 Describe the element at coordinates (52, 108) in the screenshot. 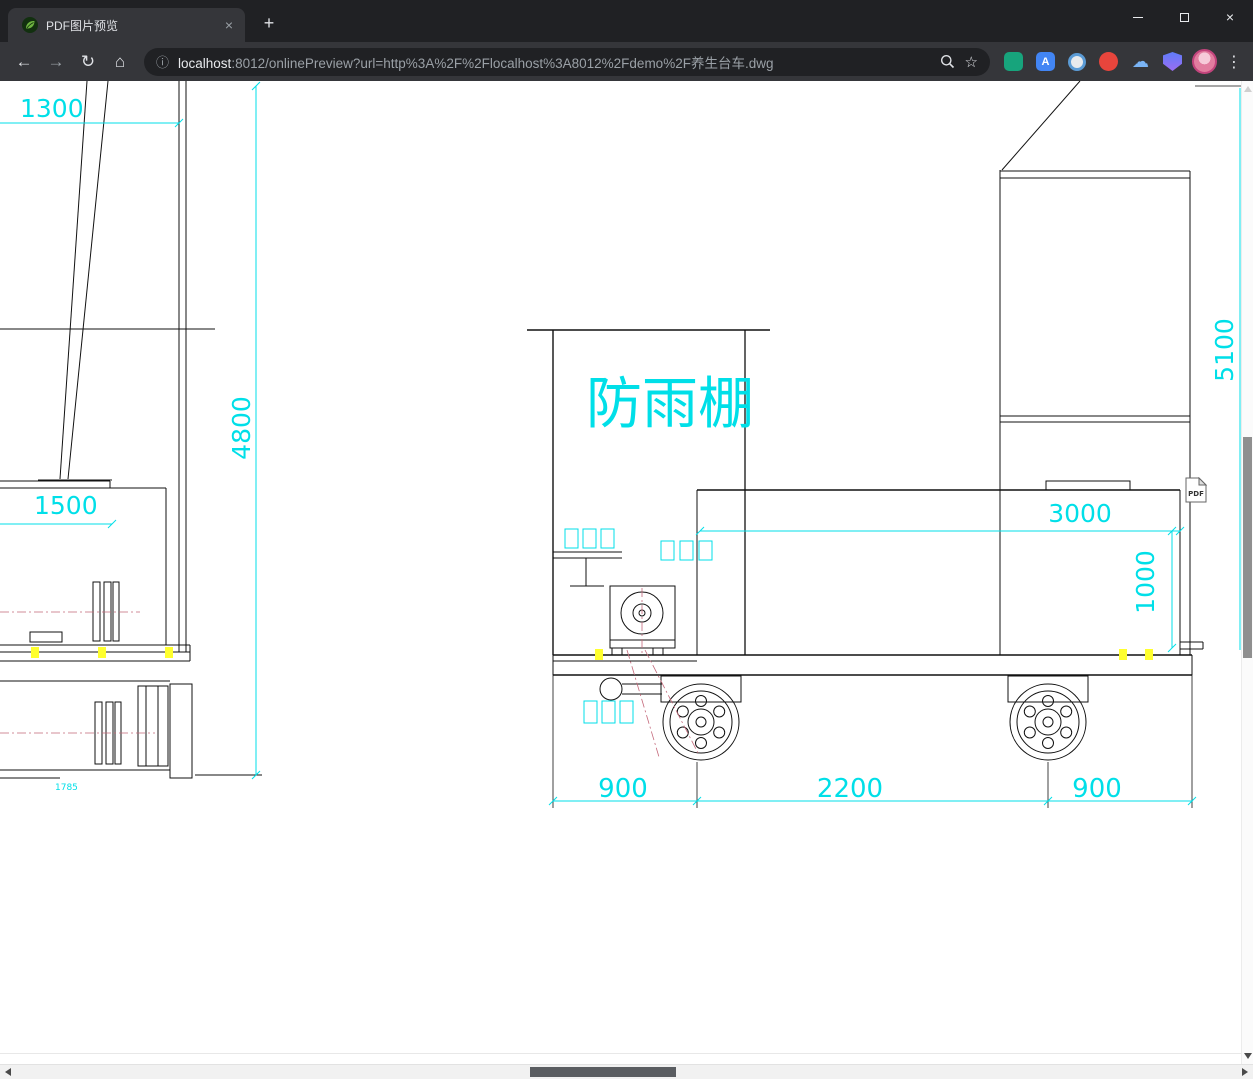

I see `dim-1300-label: 1300` at that location.